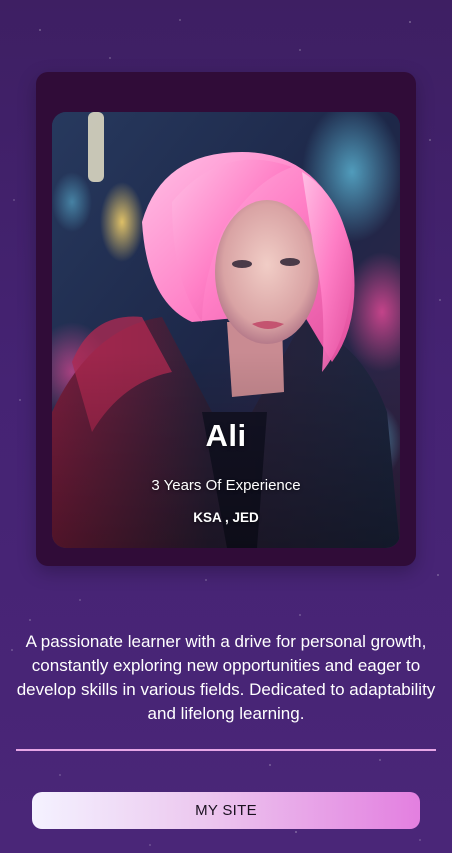 The width and height of the screenshot is (452, 853). Describe the element at coordinates (226, 750) in the screenshot. I see `divider` at that location.